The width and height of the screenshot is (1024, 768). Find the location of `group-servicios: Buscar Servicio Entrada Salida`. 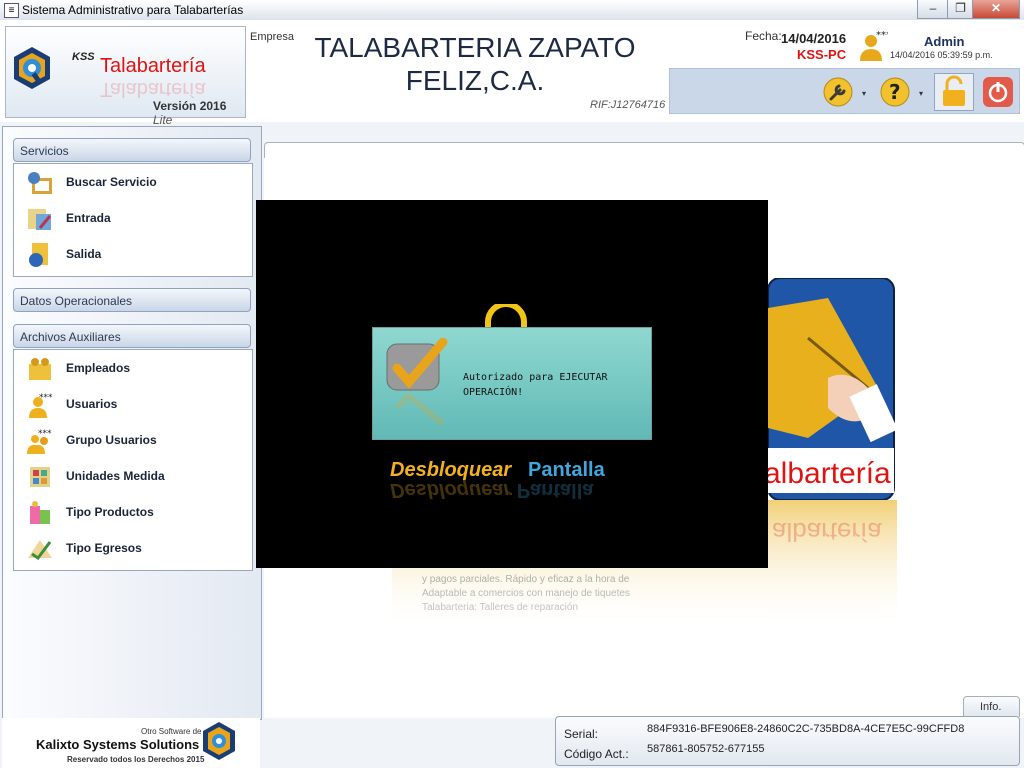

group-servicios: Buscar Servicio Entrada Salida is located at coordinates (133, 220).